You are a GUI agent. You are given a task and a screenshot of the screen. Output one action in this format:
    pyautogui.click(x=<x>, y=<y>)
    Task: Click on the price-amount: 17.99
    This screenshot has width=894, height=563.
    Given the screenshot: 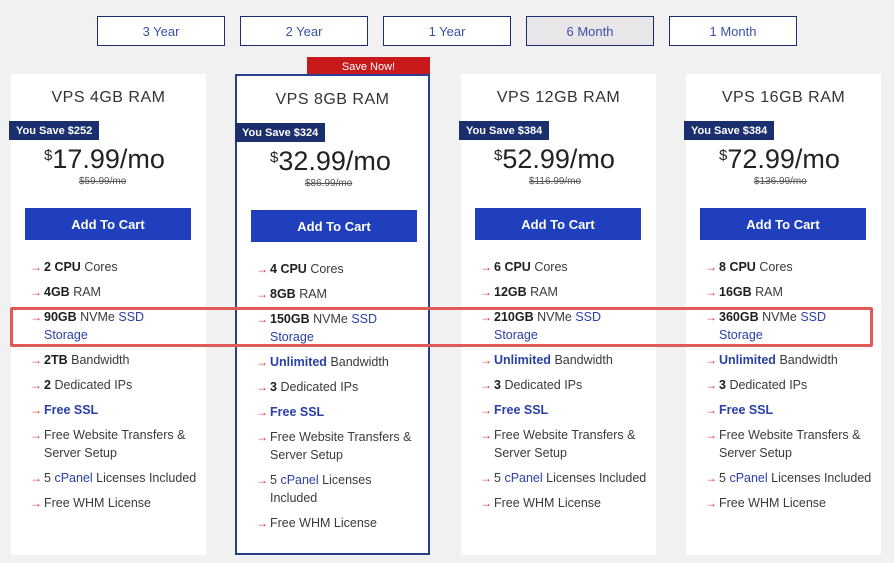 What is the action you would take?
    pyautogui.click(x=86, y=159)
    